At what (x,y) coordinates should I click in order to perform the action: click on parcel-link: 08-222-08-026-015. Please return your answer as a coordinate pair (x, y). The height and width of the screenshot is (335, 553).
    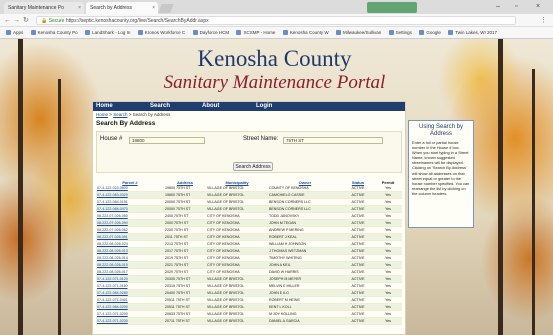
    Looking at the image, I should click on (130, 265).